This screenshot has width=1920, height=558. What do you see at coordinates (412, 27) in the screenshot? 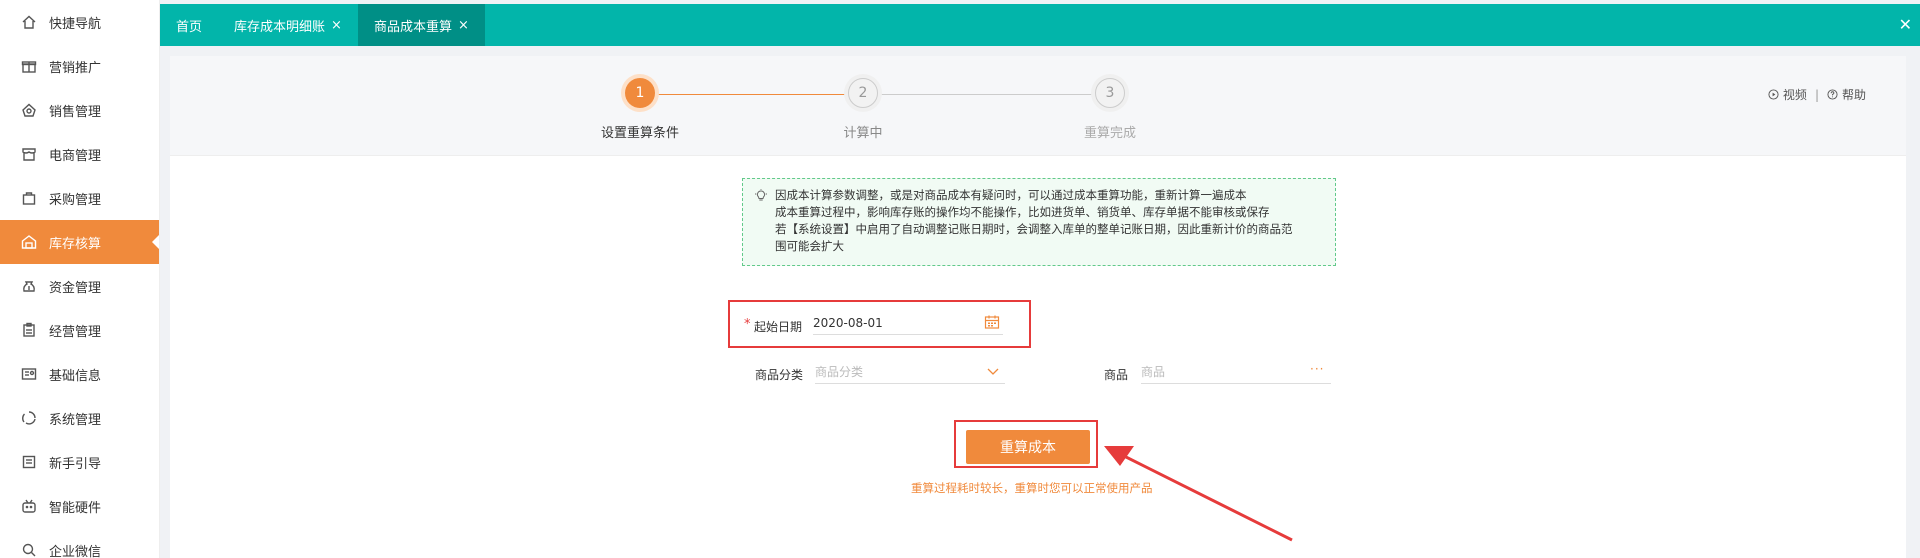
I see `tab-cost-recalc-label: 商品成本重算` at bounding box center [412, 27].